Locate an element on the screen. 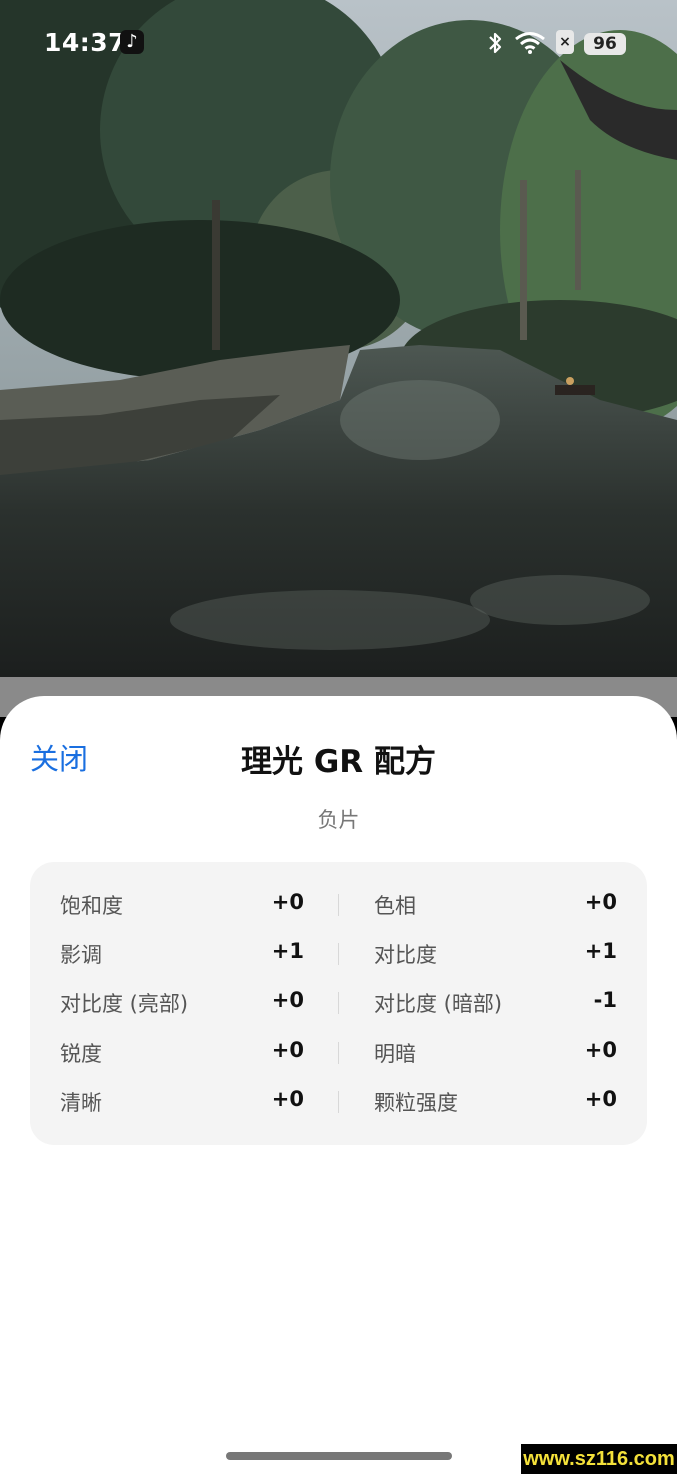  param-label: 明暗 is located at coordinates (395, 1054).